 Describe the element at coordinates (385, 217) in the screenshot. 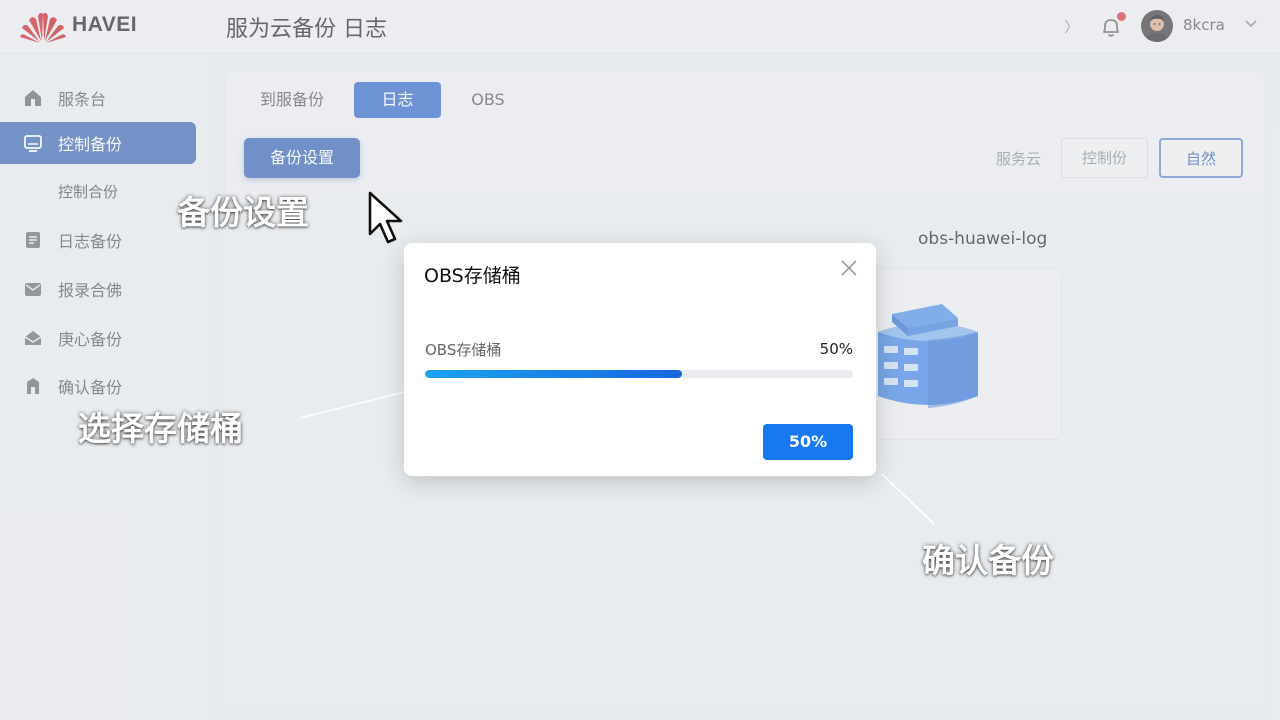

I see `mouse-pointer-icon` at that location.